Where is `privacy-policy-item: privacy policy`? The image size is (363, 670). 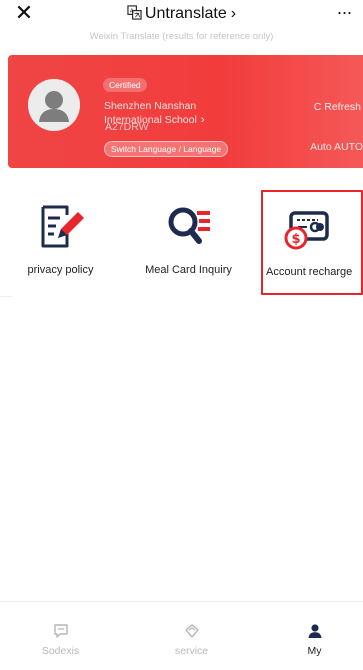
privacy-policy-item: privacy policy is located at coordinates (60, 242).